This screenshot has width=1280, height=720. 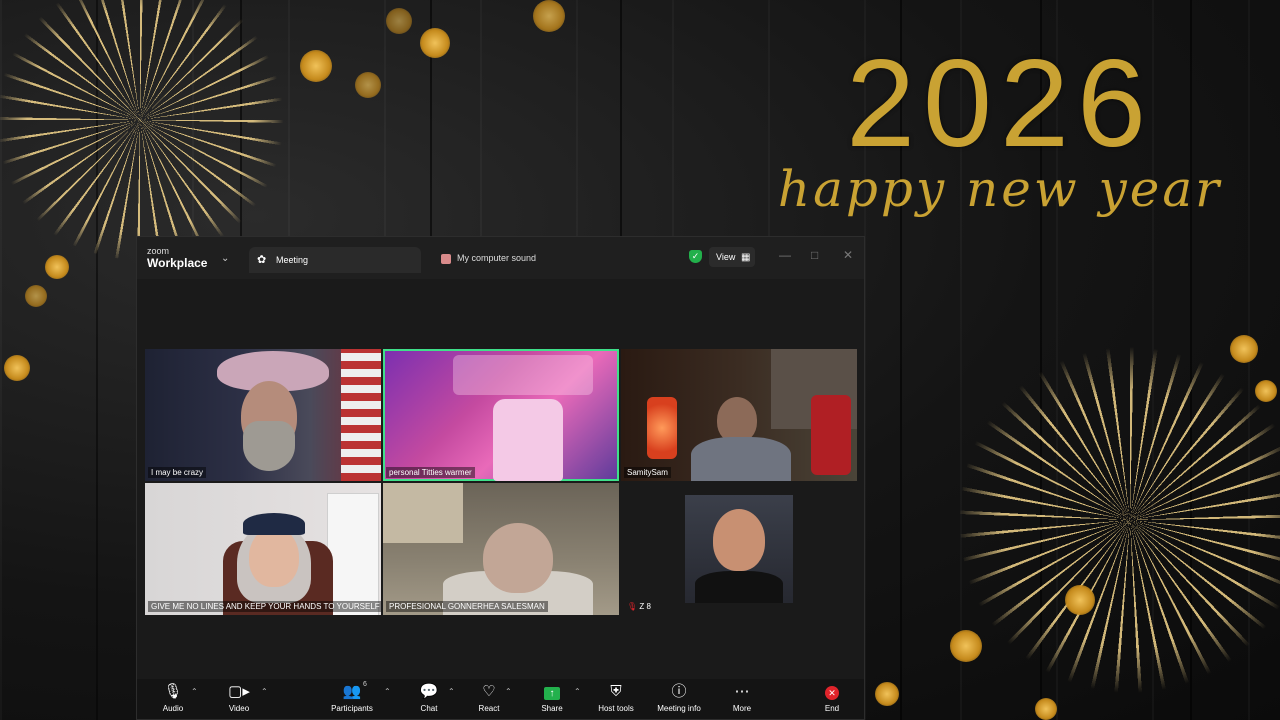 I want to click on react-options-caret: ⌃, so click(x=508, y=691).